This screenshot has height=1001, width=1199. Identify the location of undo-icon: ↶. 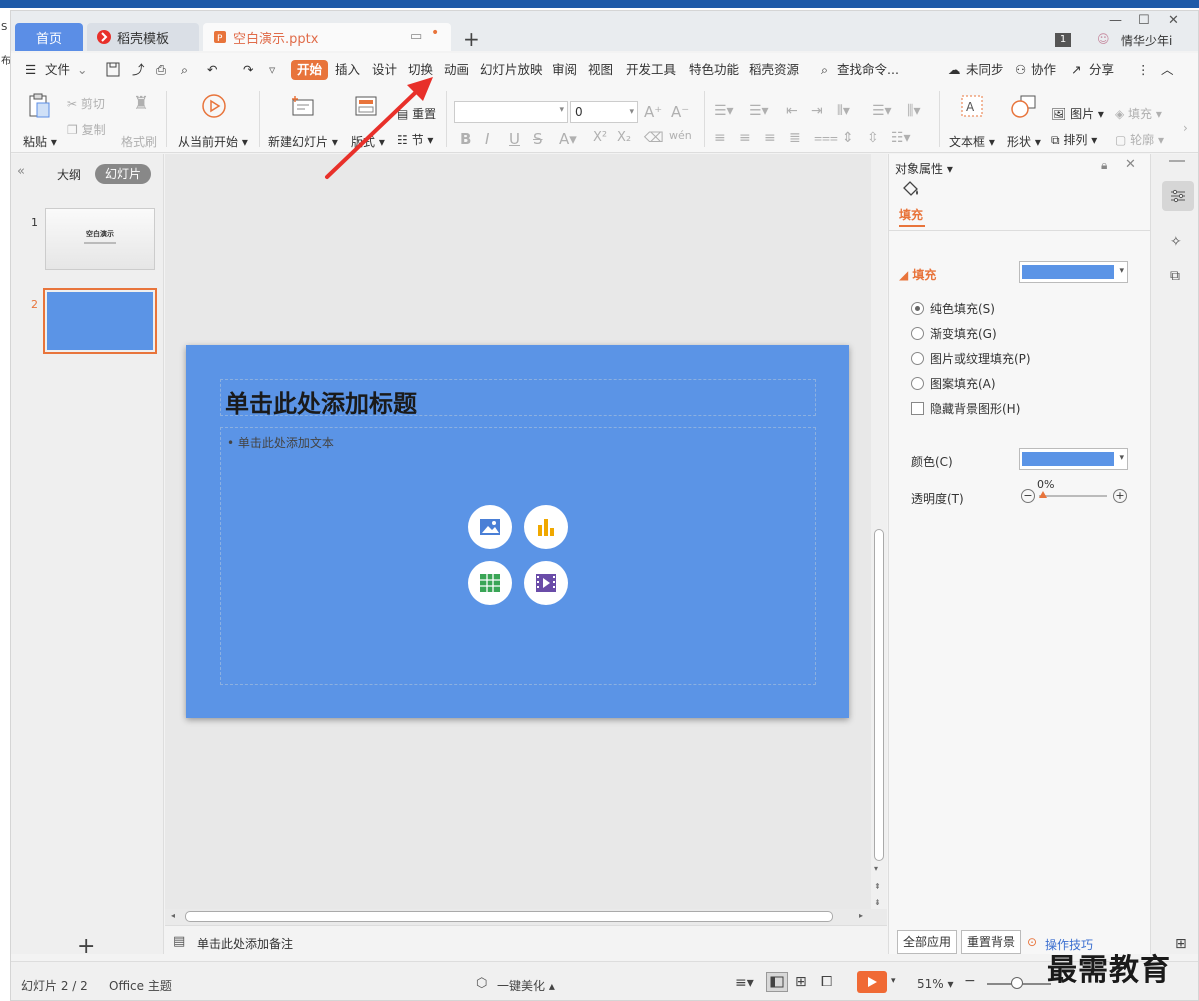
(212, 70).